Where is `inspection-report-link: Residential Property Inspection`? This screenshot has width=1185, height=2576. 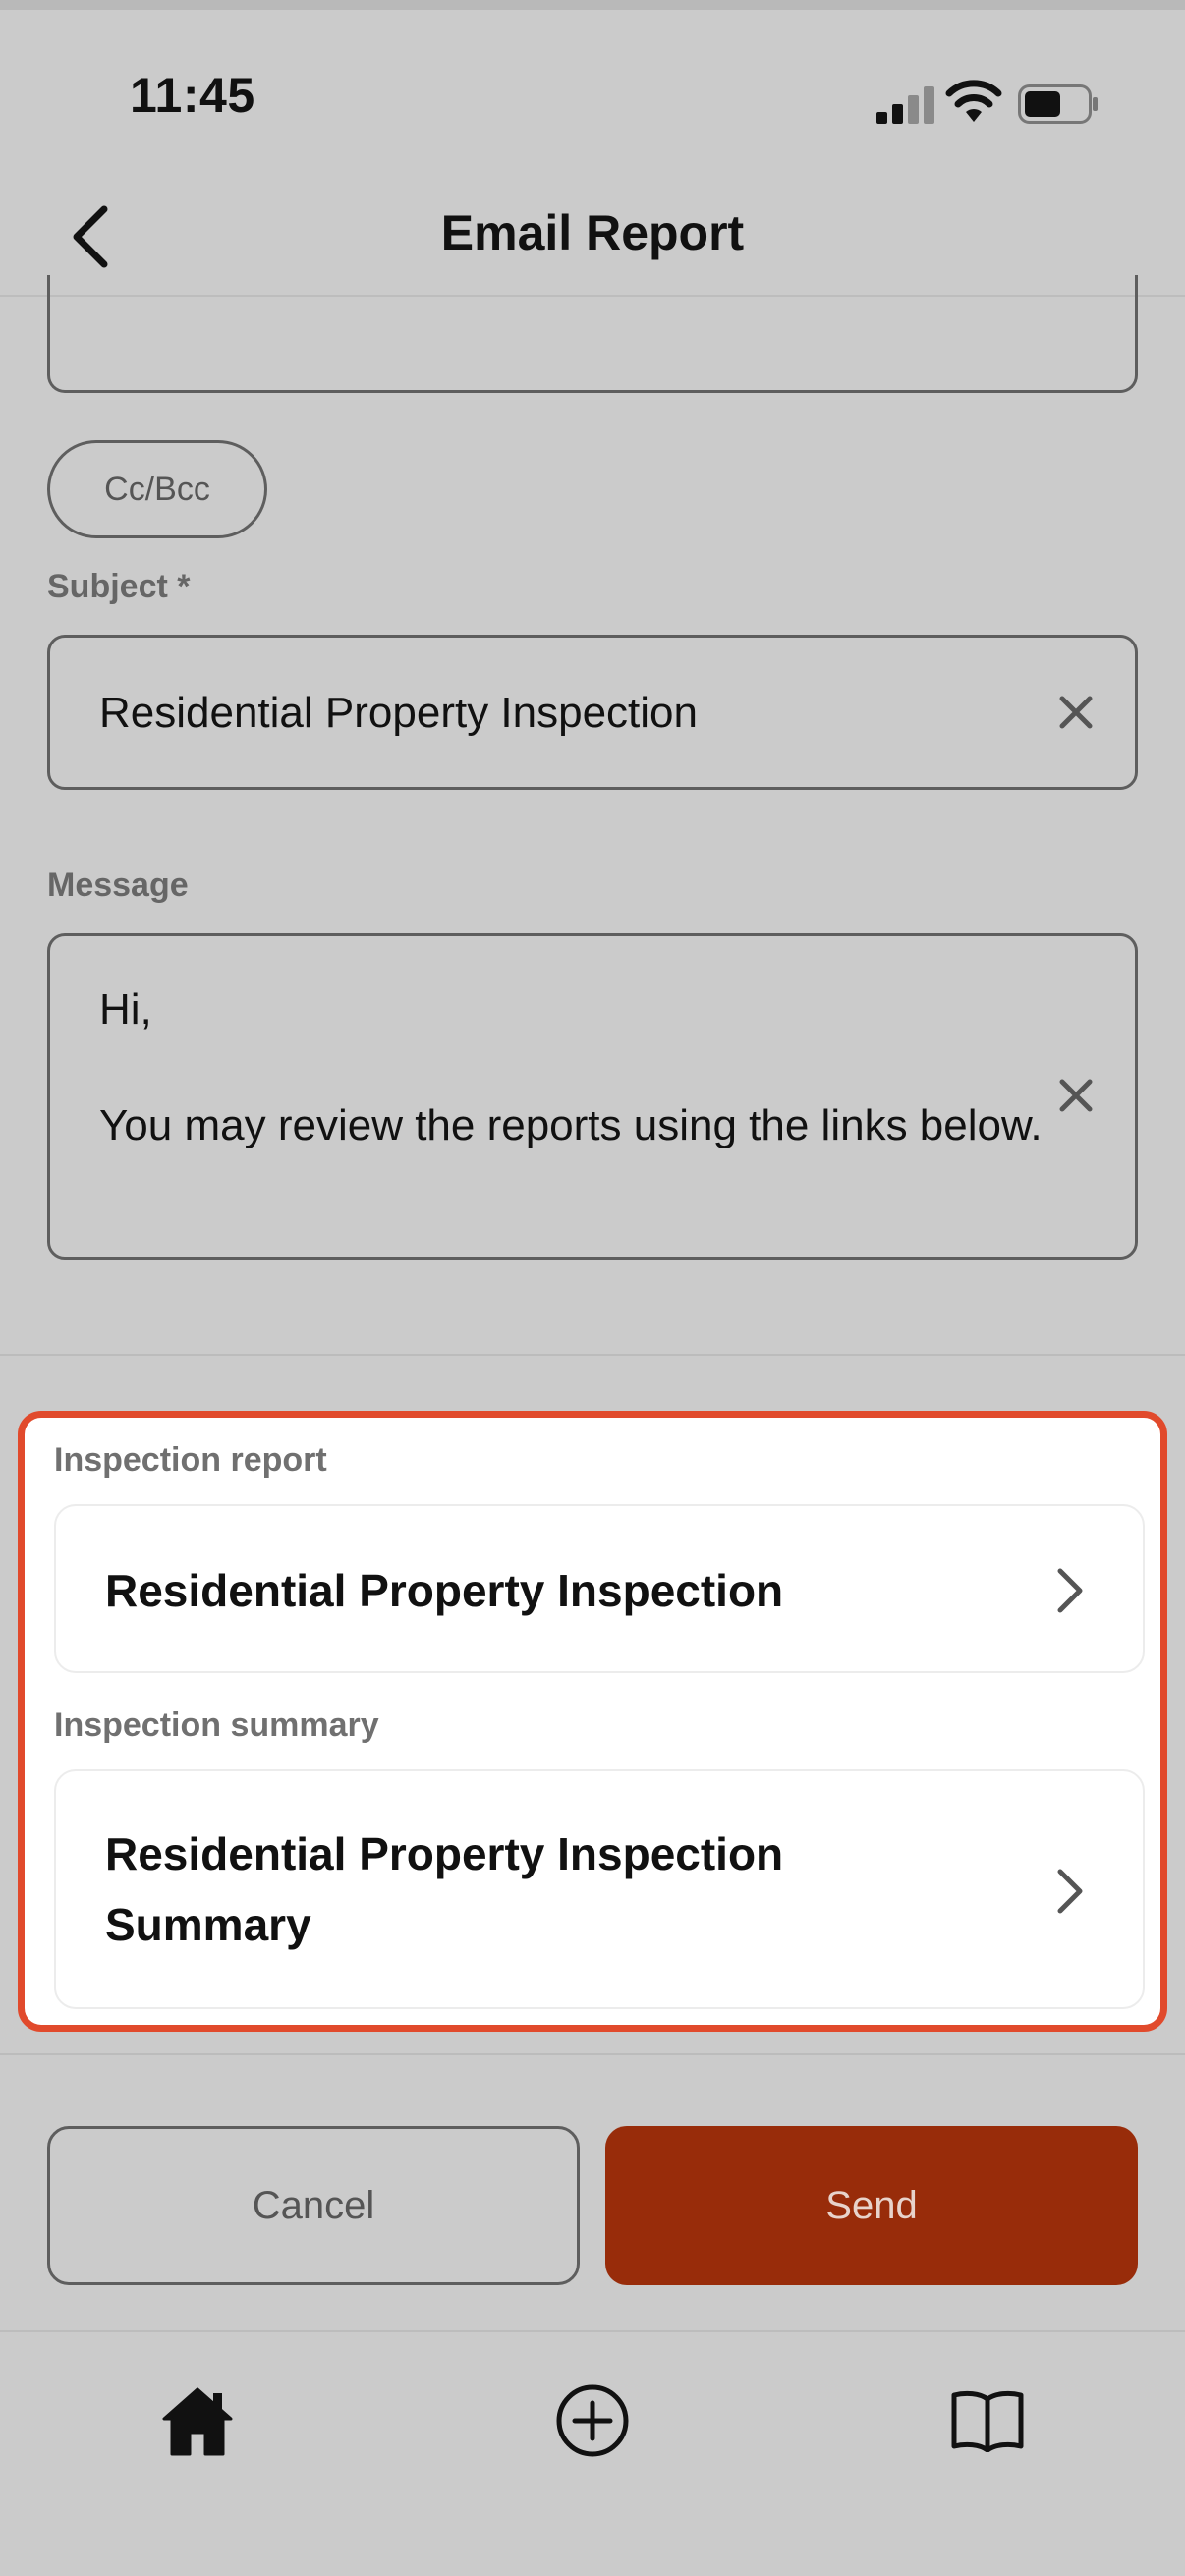
inspection-report-link: Residential Property Inspection is located at coordinates (600, 1588).